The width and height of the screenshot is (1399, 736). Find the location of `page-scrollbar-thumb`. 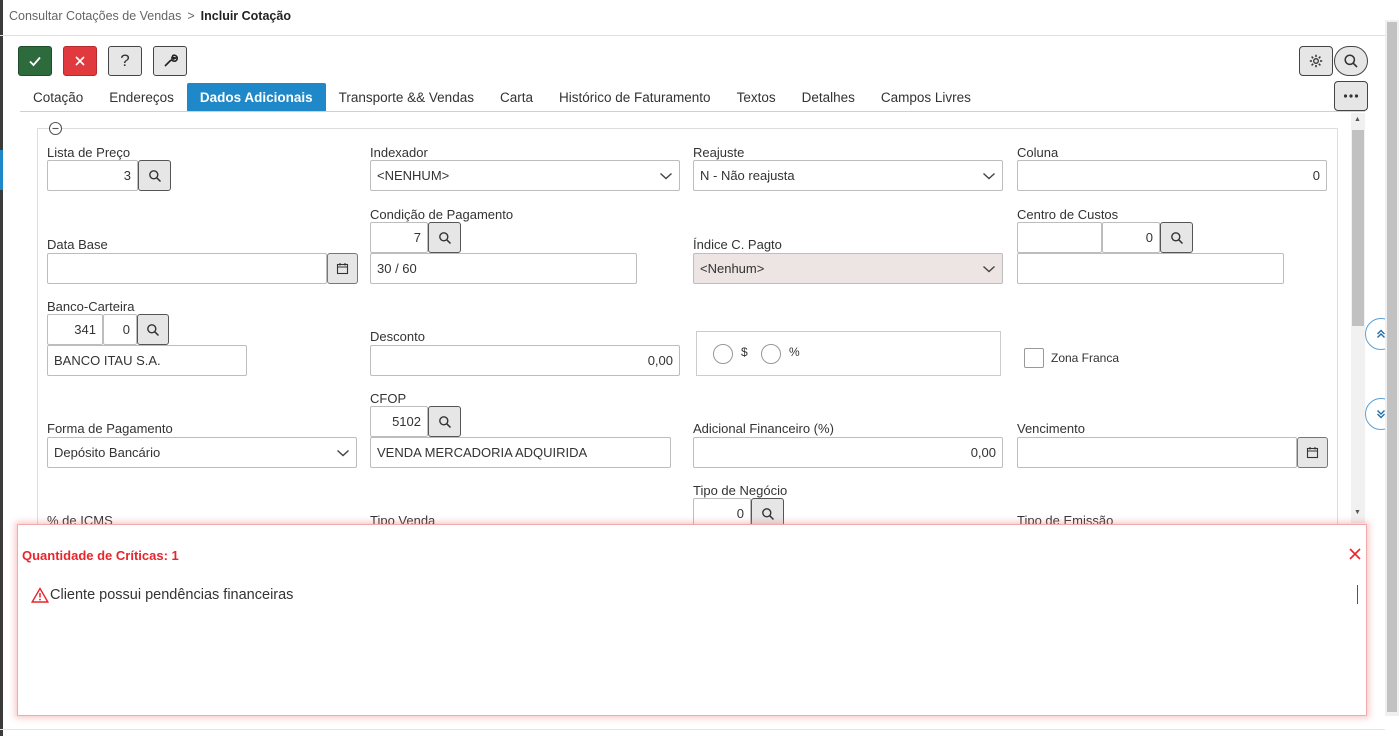

page-scrollbar-thumb is located at coordinates (1392, 367).